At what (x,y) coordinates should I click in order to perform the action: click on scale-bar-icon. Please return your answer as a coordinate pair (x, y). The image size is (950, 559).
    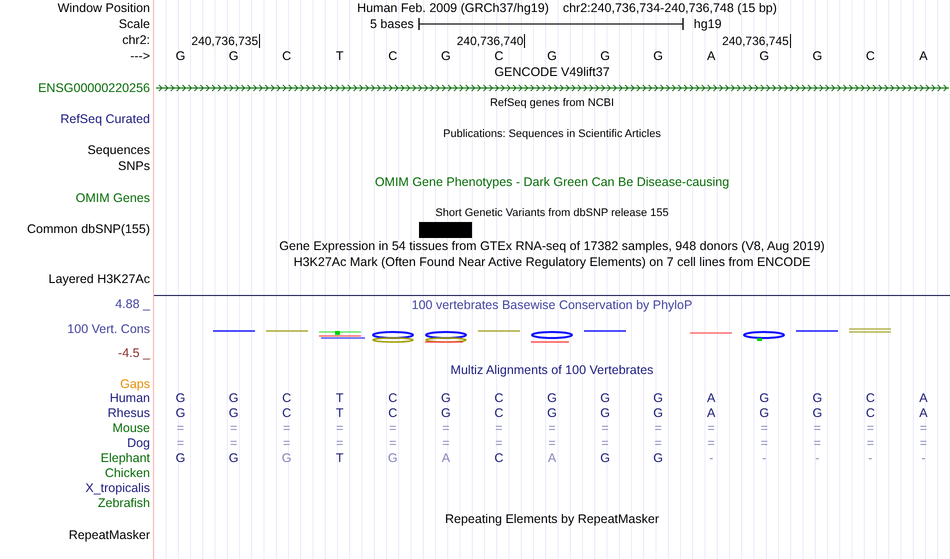
    Looking at the image, I should click on (551, 24).